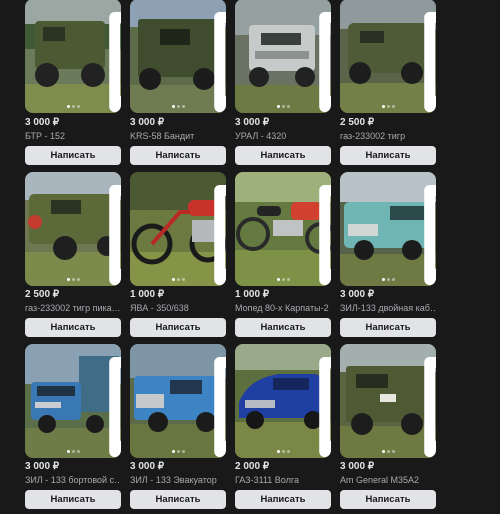 The image size is (500, 514). I want to click on listing-title: ГАЗ-3111 Волга, so click(283, 480).